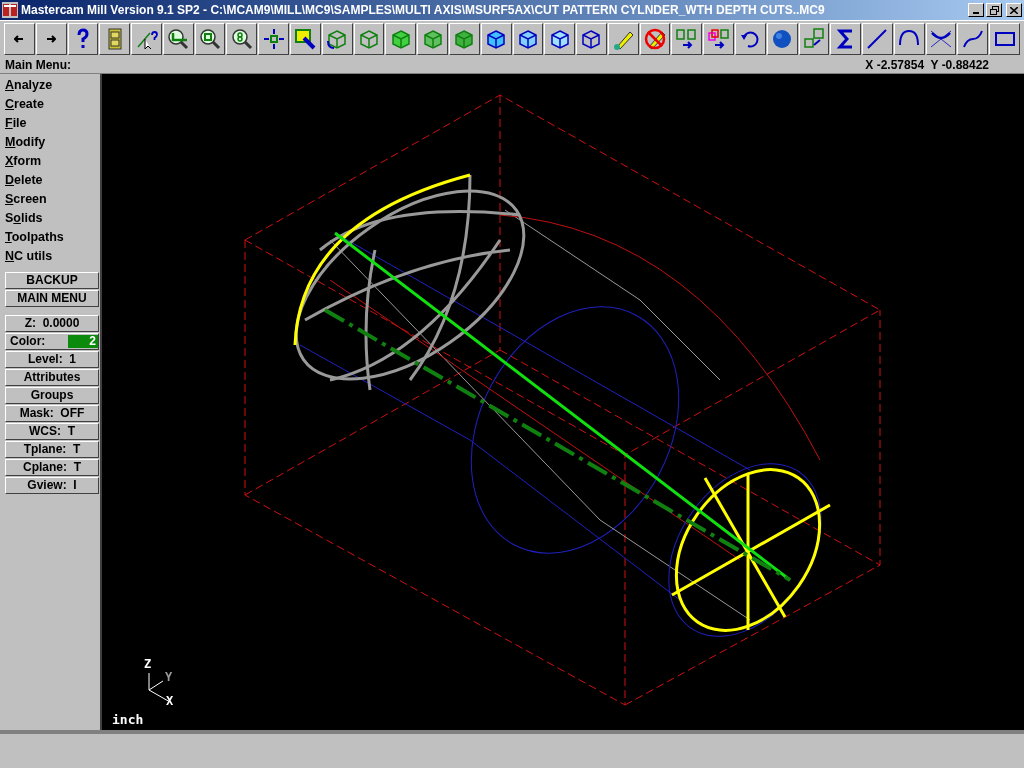 The width and height of the screenshot is (1024, 768). I want to click on no-pencil-icon, so click(655, 38).